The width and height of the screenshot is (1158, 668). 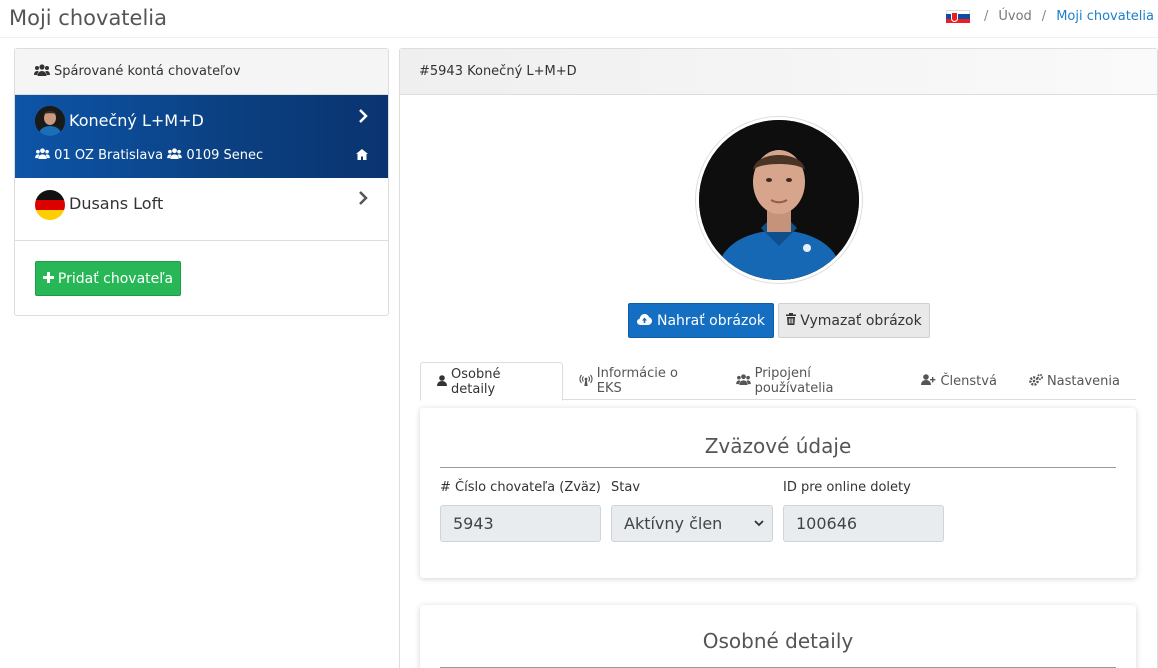 What do you see at coordinates (579, 19) in the screenshot?
I see `top-bar: Moji chovatelia / Úvod / Moji chovatelia` at bounding box center [579, 19].